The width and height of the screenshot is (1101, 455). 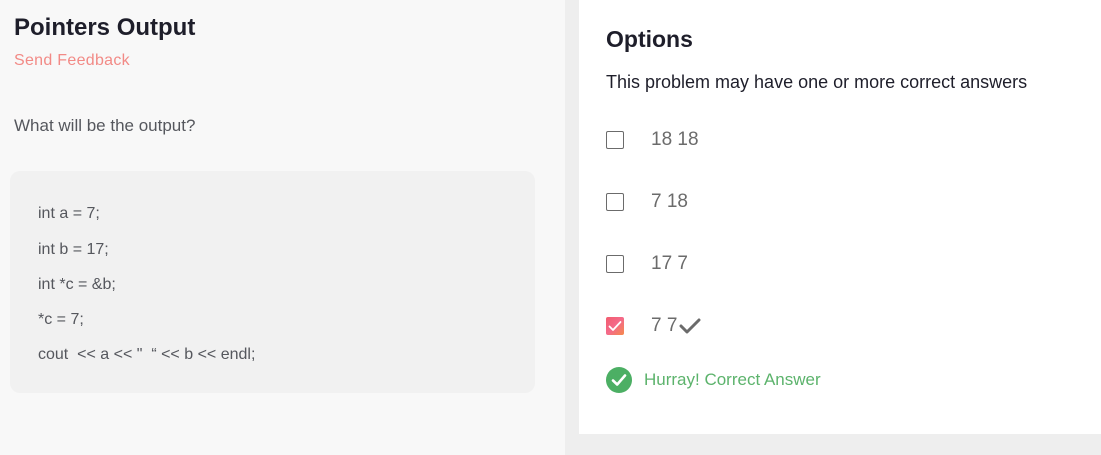 I want to click on code-line: int a = 7;, so click(x=69, y=213).